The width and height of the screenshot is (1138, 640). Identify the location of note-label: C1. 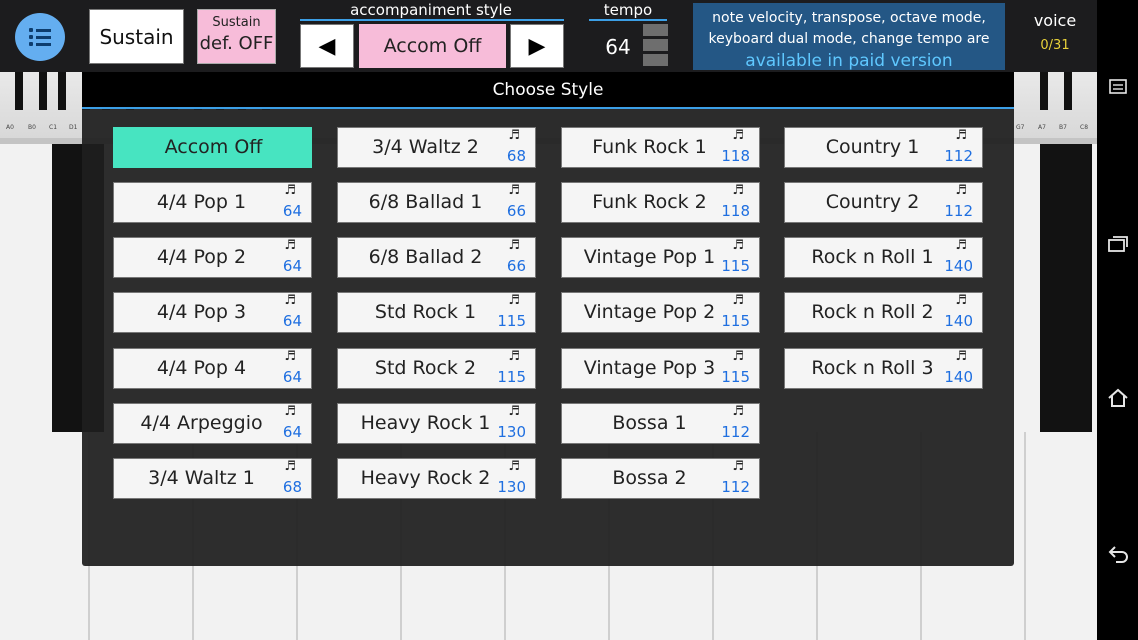
(53, 127).